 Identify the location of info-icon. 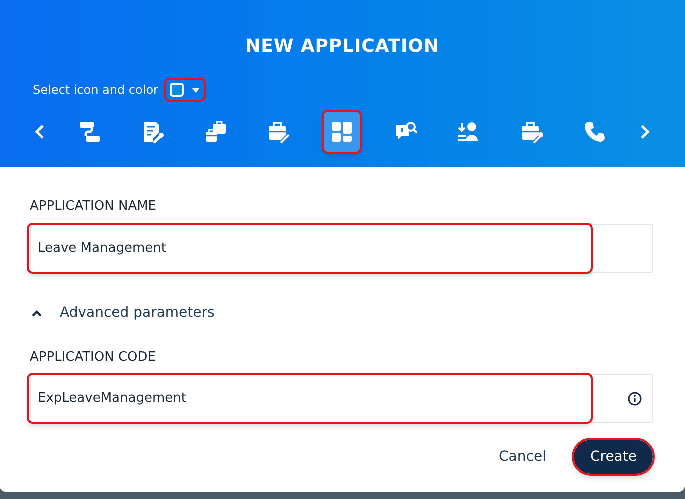
(635, 399).